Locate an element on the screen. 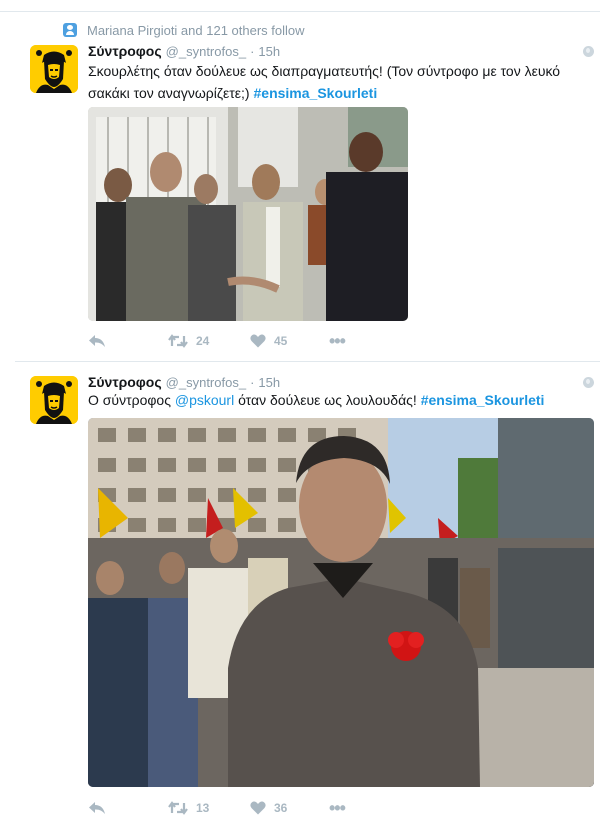 The width and height of the screenshot is (600, 825). retweet-button: 13 is located at coordinates (188, 808).